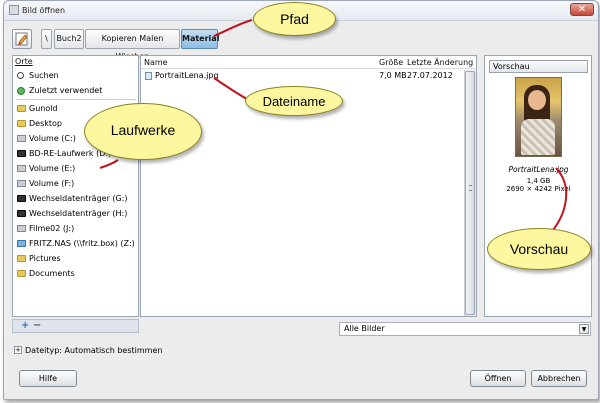 This screenshot has width=600, height=403. I want to click on callout-drives-text: Laufwerke, so click(143, 130).